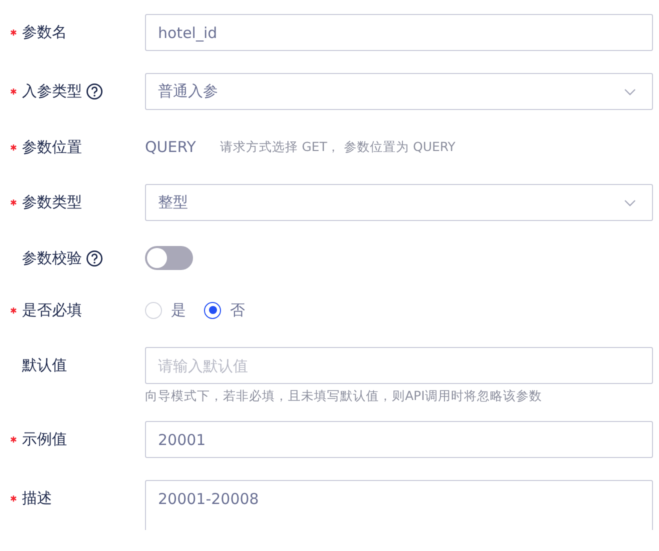 This screenshot has width=659, height=551. I want to click on radio-option: 是, so click(165, 310).